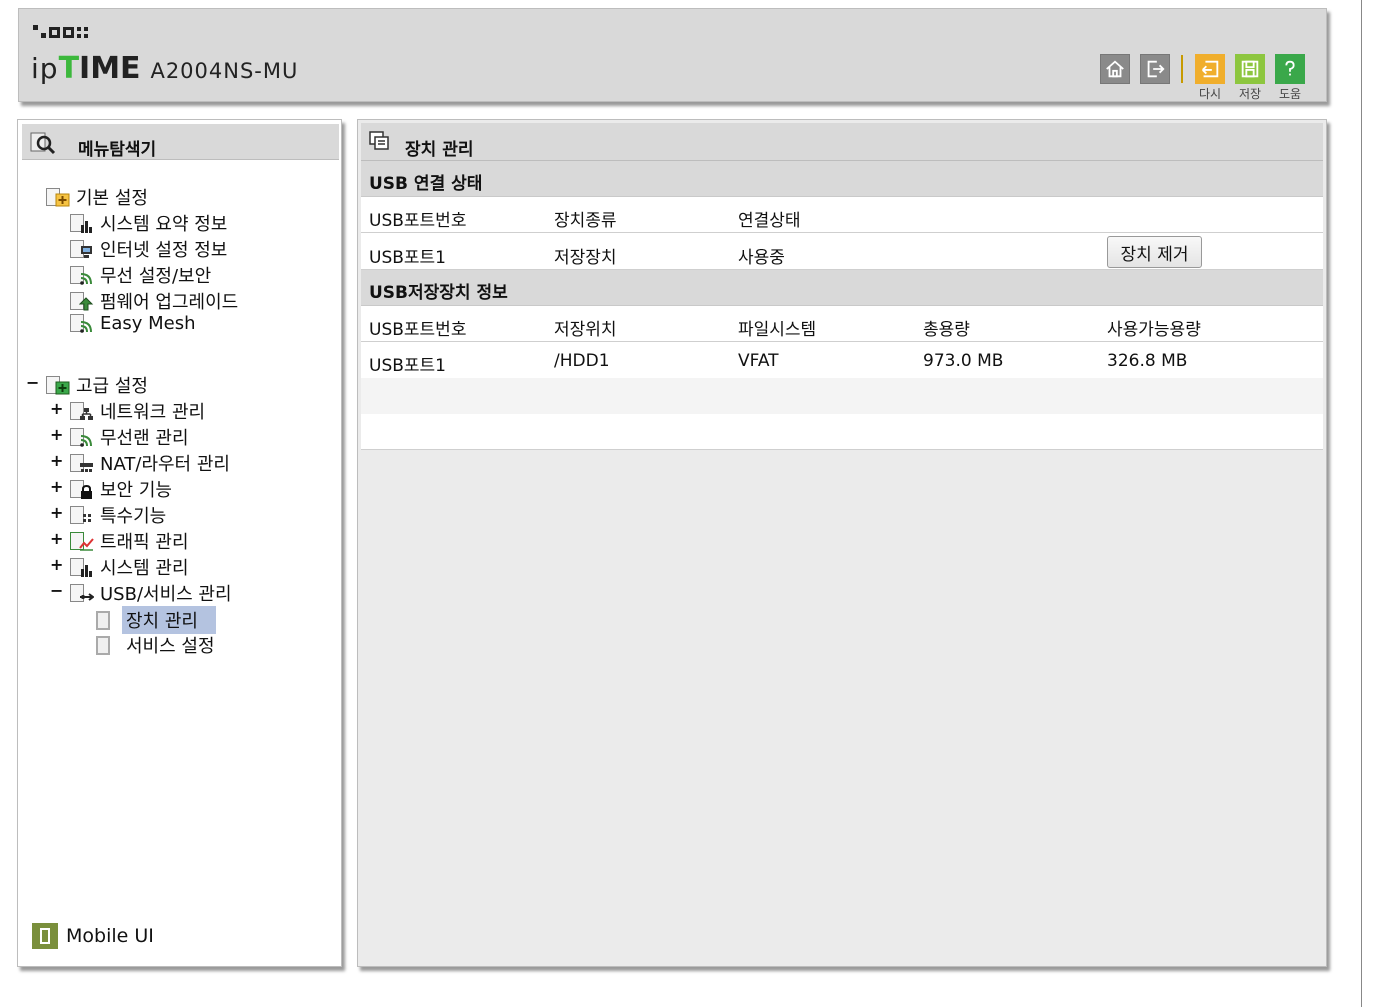  I want to click on save-icon, so click(1250, 69).